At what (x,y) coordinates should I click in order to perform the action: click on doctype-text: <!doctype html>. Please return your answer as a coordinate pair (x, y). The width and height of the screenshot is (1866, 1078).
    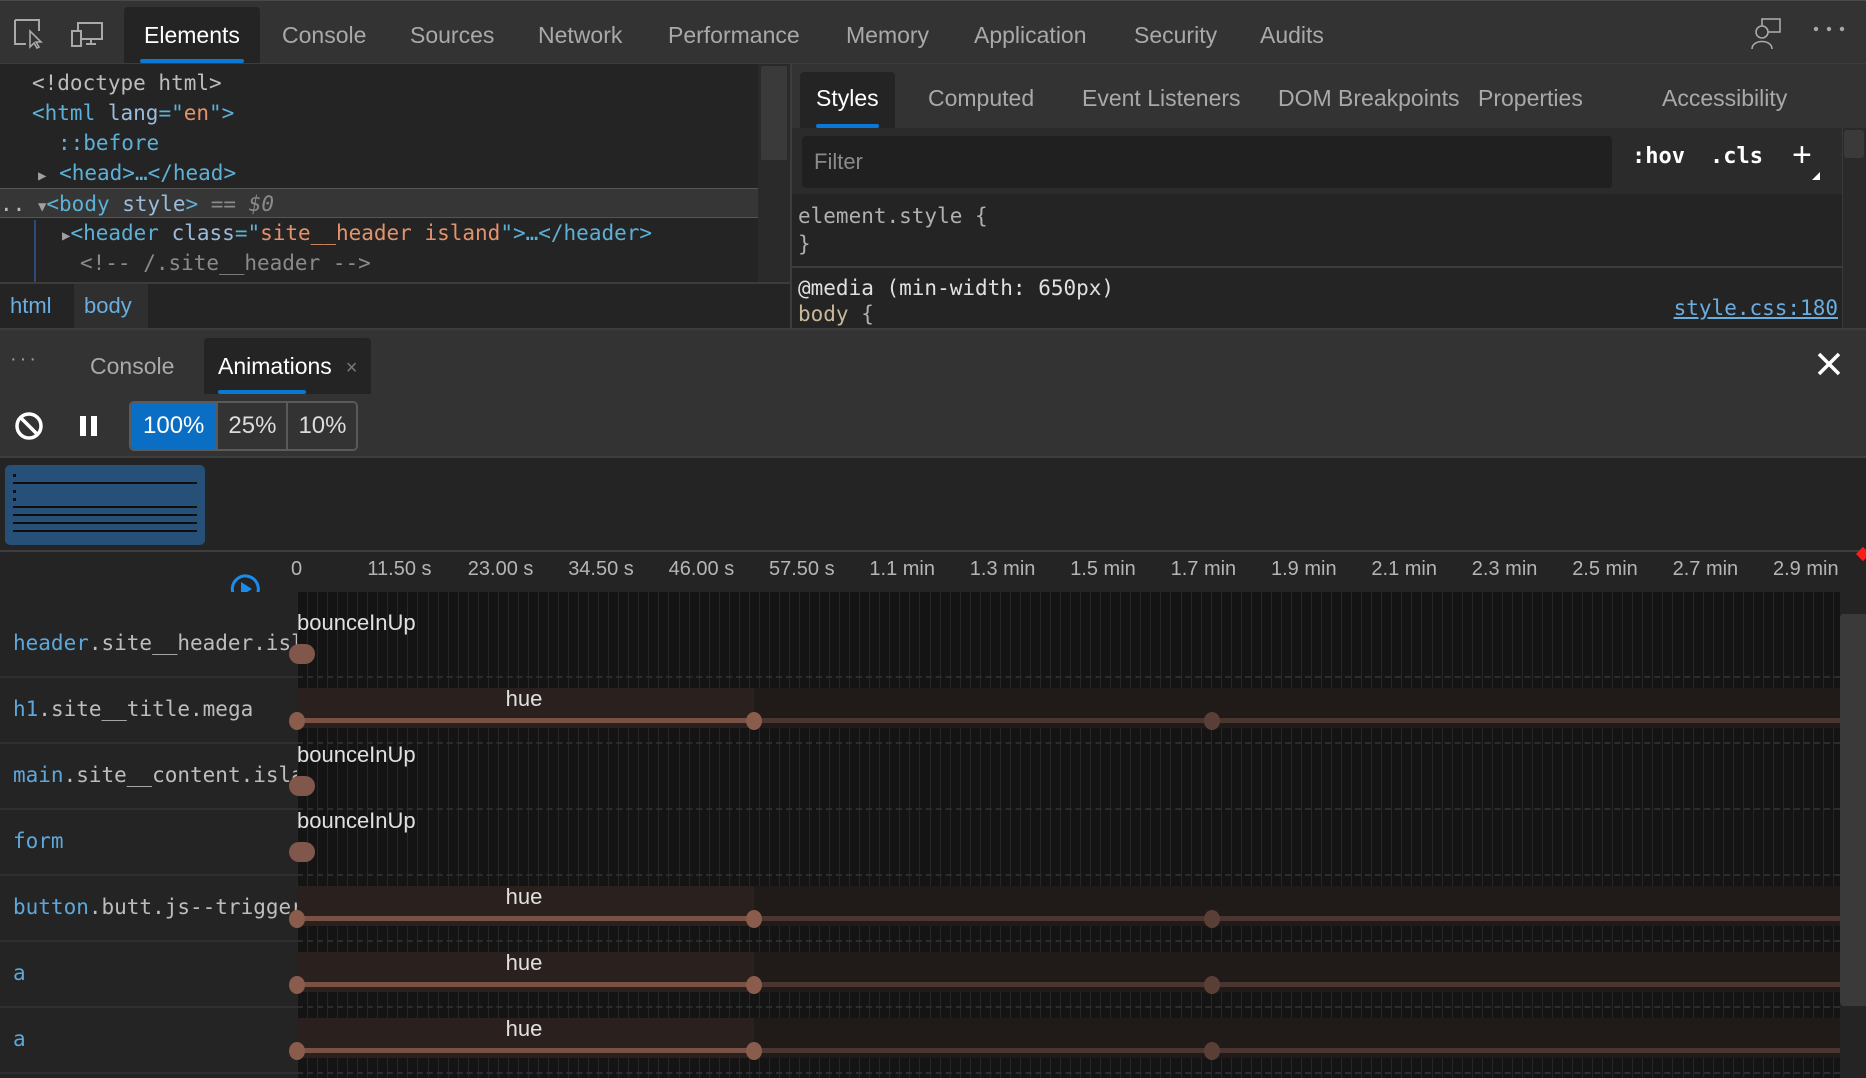
    Looking at the image, I should click on (127, 83).